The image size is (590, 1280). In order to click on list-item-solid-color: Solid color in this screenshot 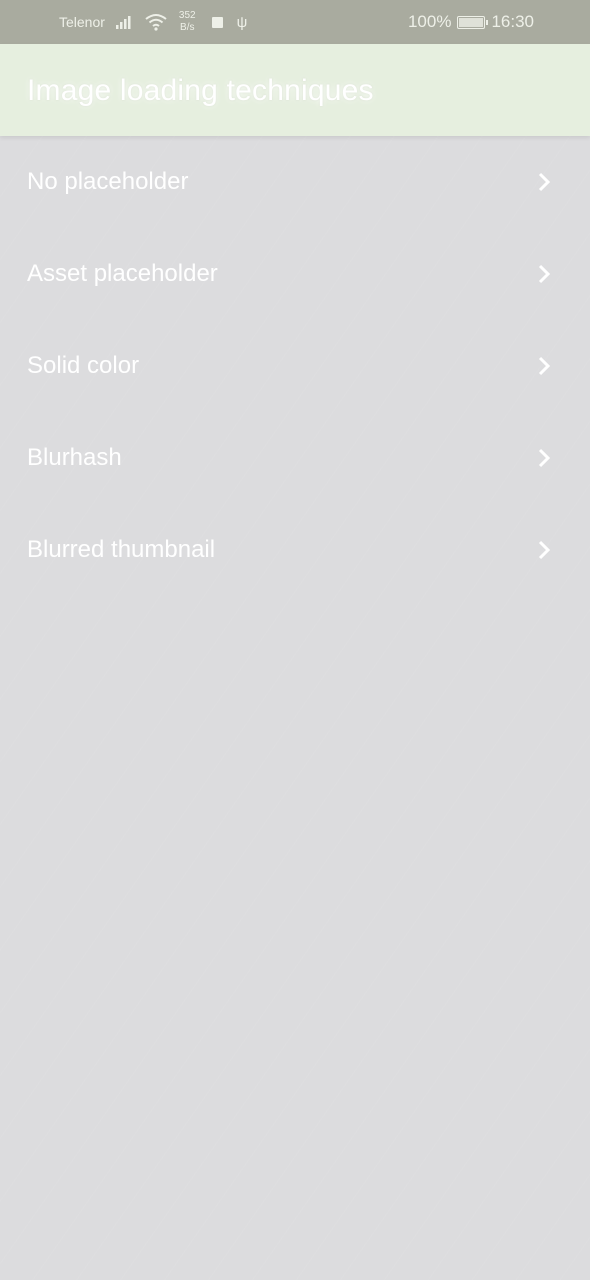, I will do `click(295, 366)`.